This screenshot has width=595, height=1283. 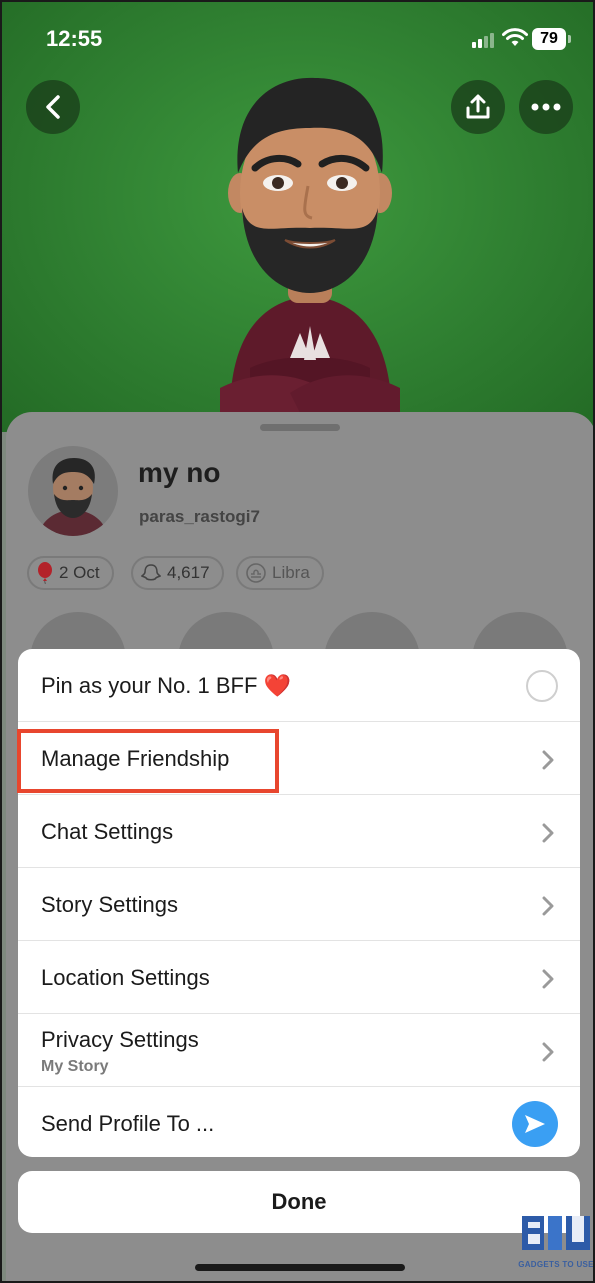 What do you see at coordinates (299, 831) in the screenshot?
I see `menu-item-chat-settings: Chat Settings` at bounding box center [299, 831].